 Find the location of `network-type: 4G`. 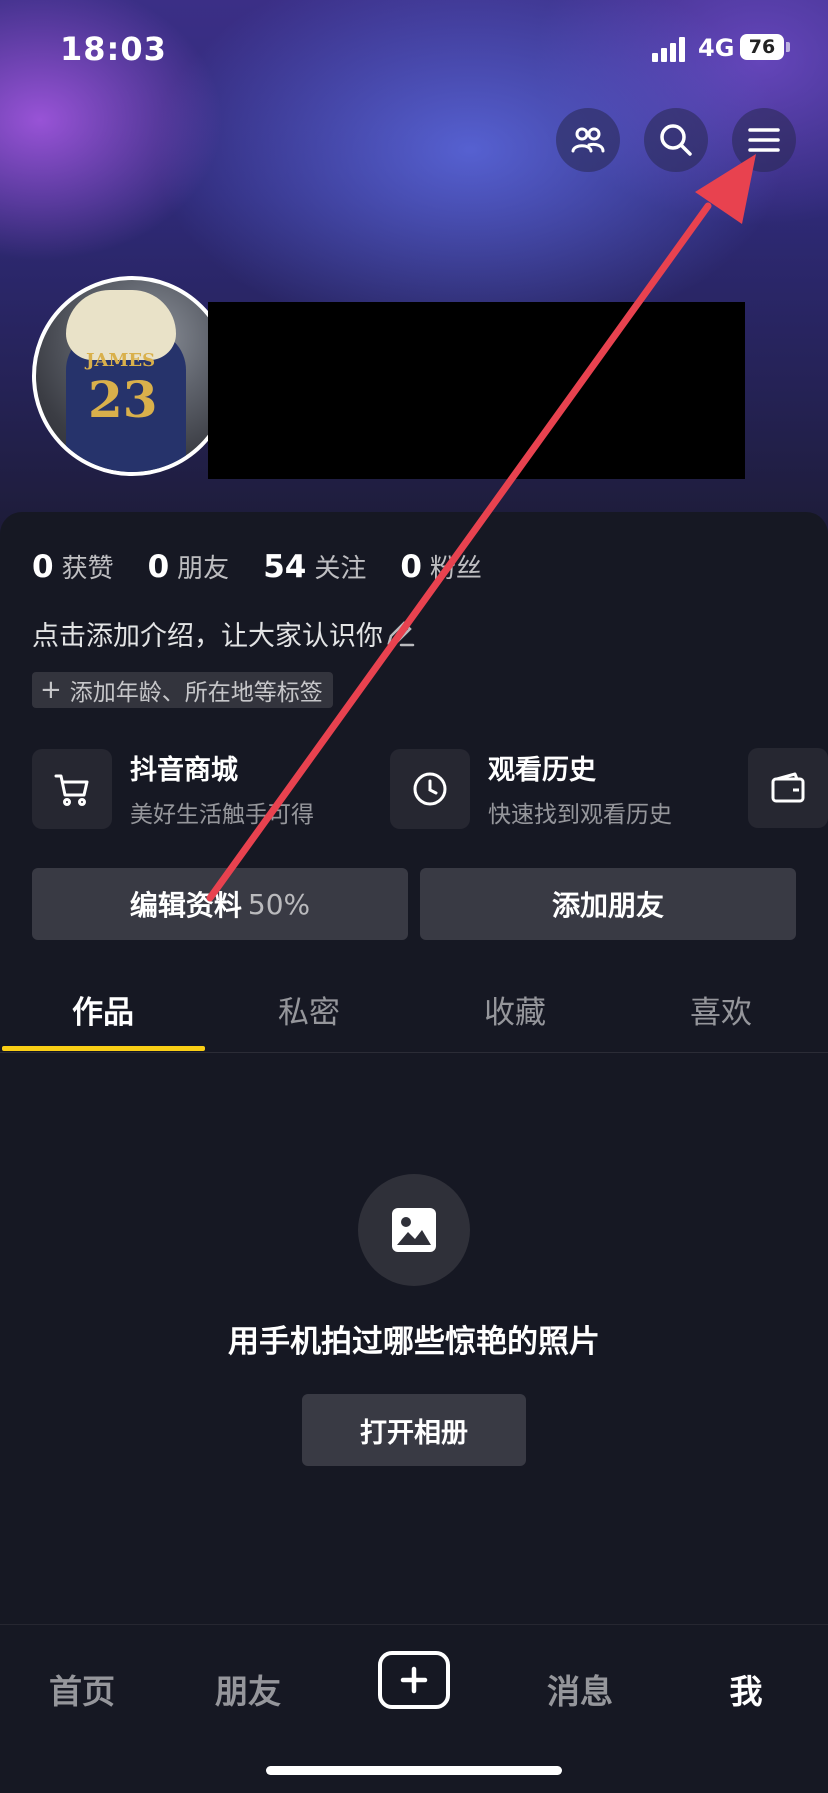

network-type: 4G is located at coordinates (716, 48).